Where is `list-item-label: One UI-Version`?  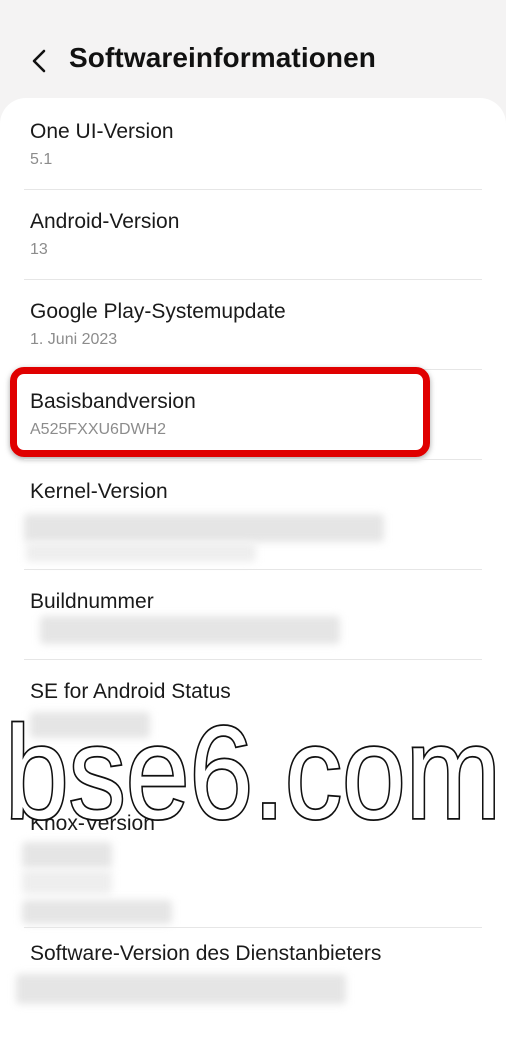 list-item-label: One UI-Version is located at coordinates (102, 131).